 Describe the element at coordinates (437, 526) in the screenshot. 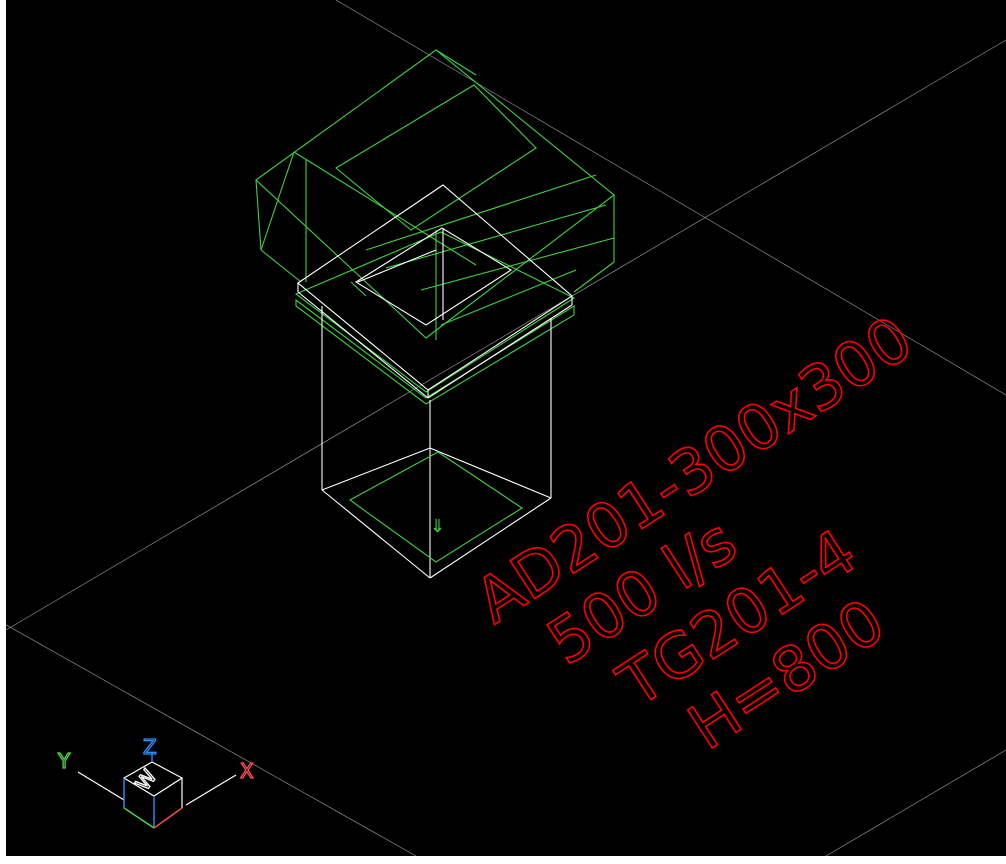

I see `flow-direction-arrow: ⇓` at that location.